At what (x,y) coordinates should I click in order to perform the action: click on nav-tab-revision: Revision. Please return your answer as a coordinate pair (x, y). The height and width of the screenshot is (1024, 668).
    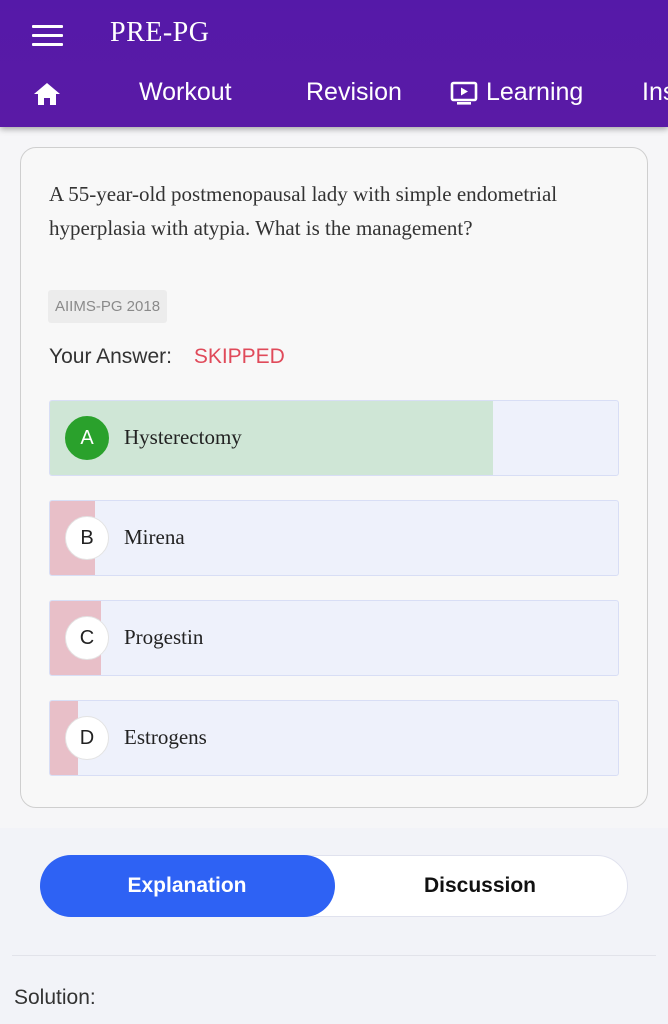
    Looking at the image, I should click on (354, 92).